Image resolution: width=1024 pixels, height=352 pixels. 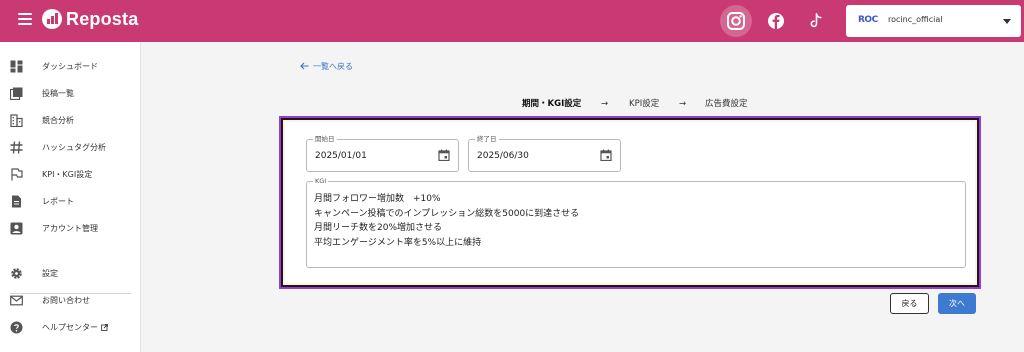 I want to click on sidebar-item-label: ハッシュタグ分析, so click(x=74, y=147).